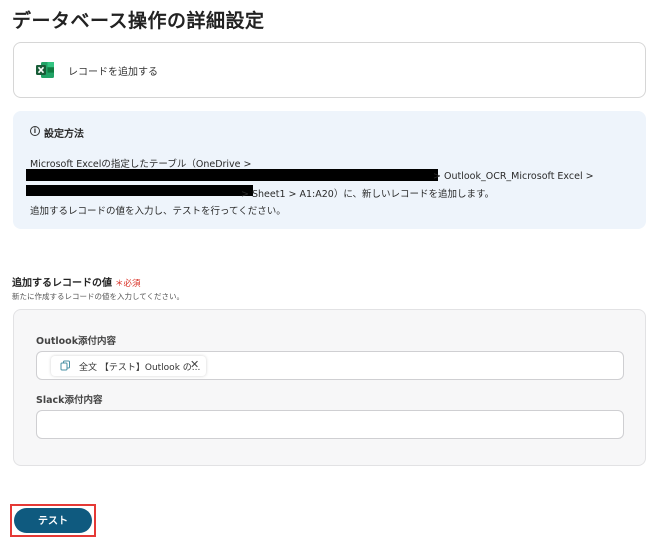  Describe the element at coordinates (329, 70) in the screenshot. I see `action-card: レコードを追加する` at that location.